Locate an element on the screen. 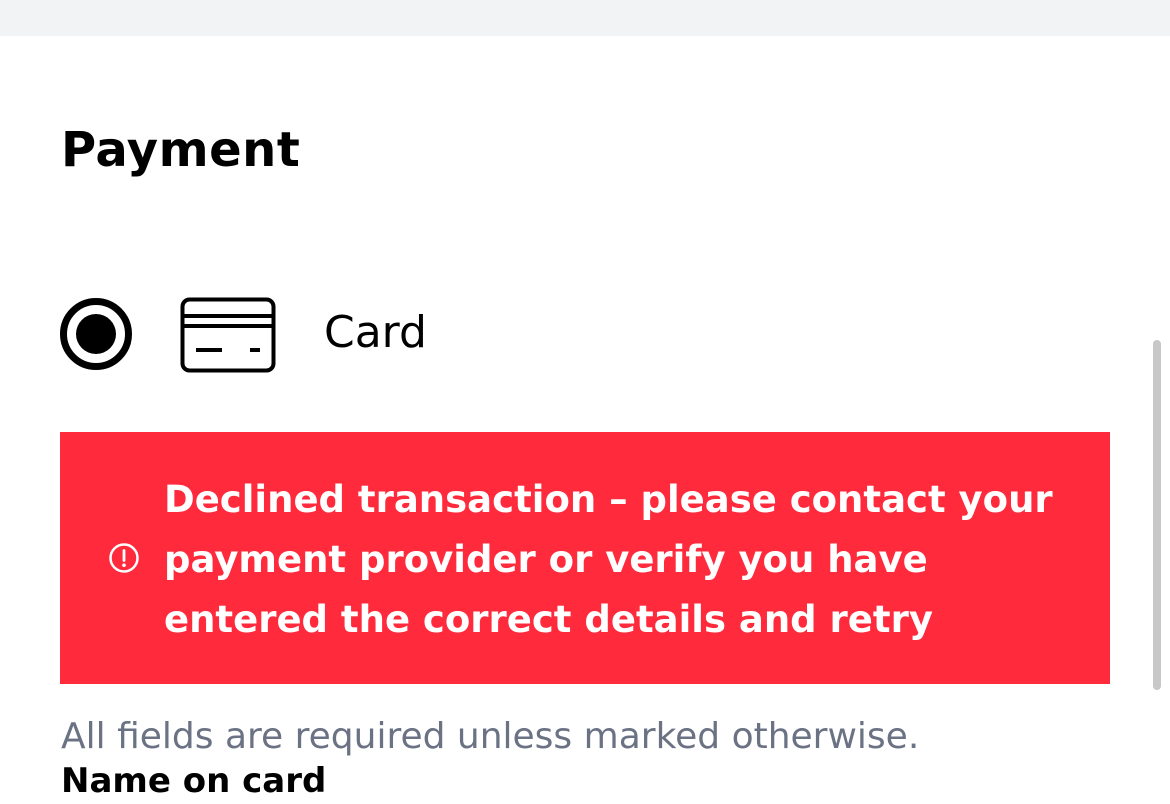 The height and width of the screenshot is (804, 1170). radio-selected-icon is located at coordinates (96, 334).